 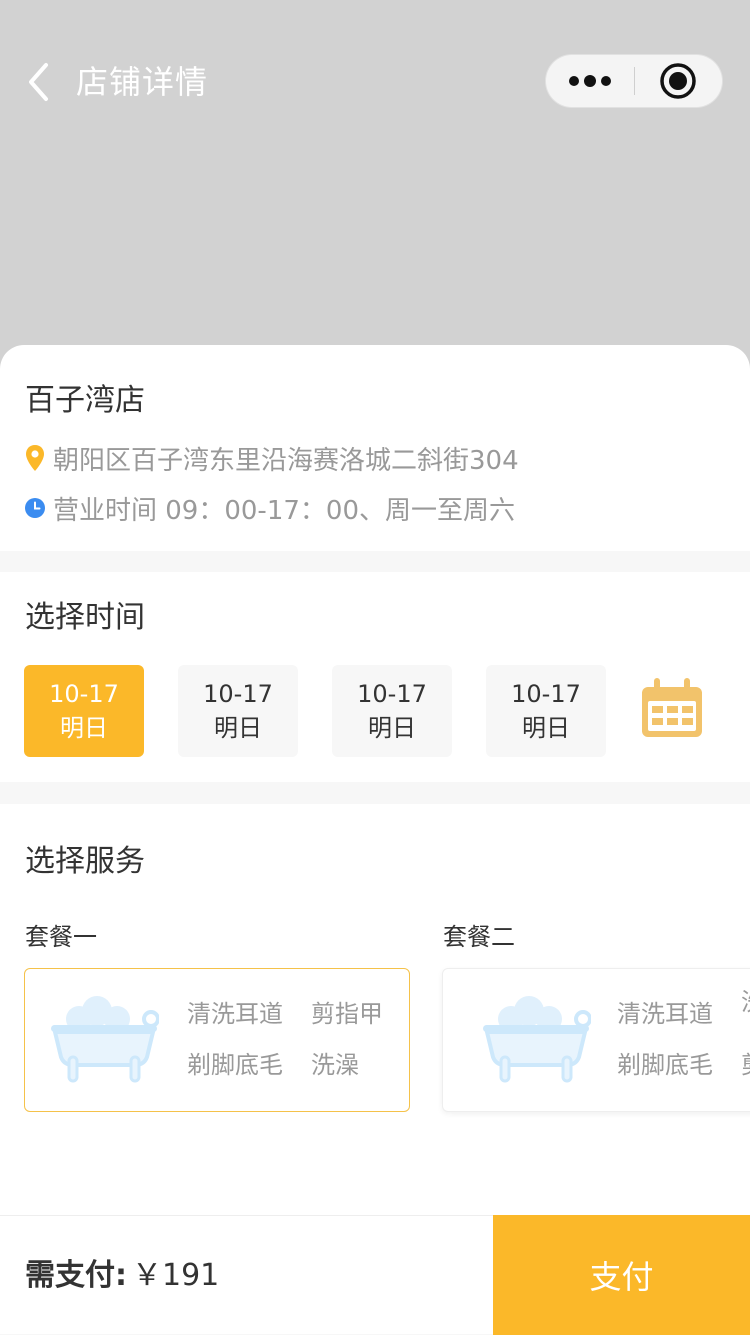 I want to click on package-2-name: 套餐二, so click(x=479, y=937).